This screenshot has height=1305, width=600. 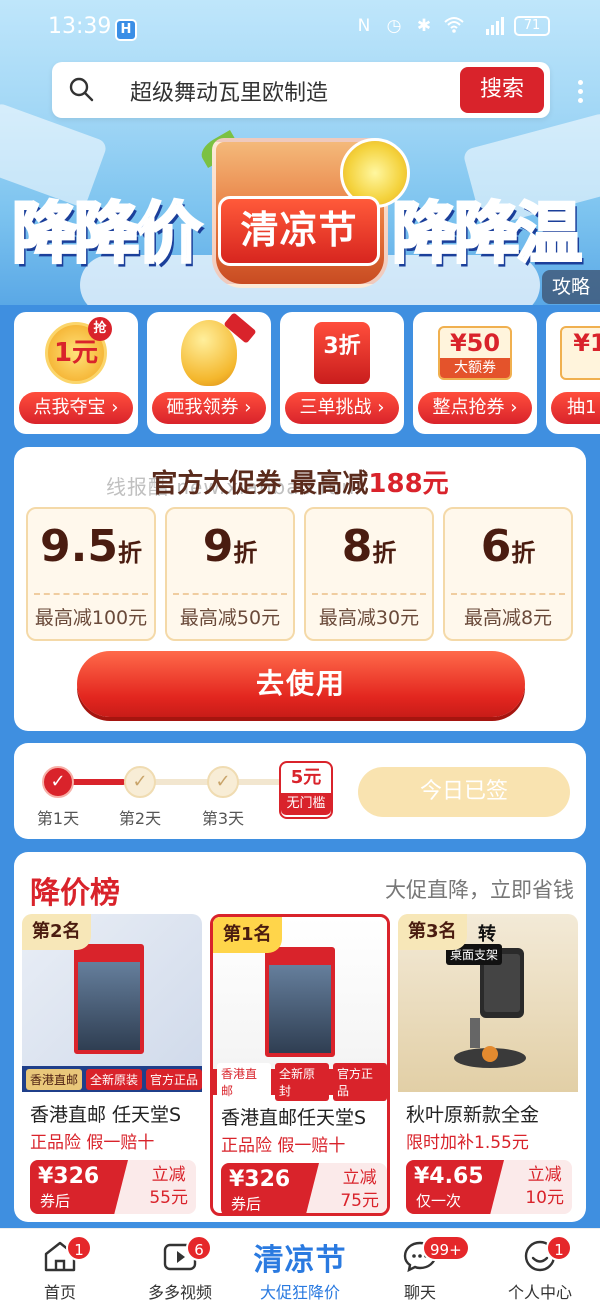 What do you see at coordinates (304, 1188) in the screenshot?
I see `price-bar: ¥326 券后 立减 75元` at bounding box center [304, 1188].